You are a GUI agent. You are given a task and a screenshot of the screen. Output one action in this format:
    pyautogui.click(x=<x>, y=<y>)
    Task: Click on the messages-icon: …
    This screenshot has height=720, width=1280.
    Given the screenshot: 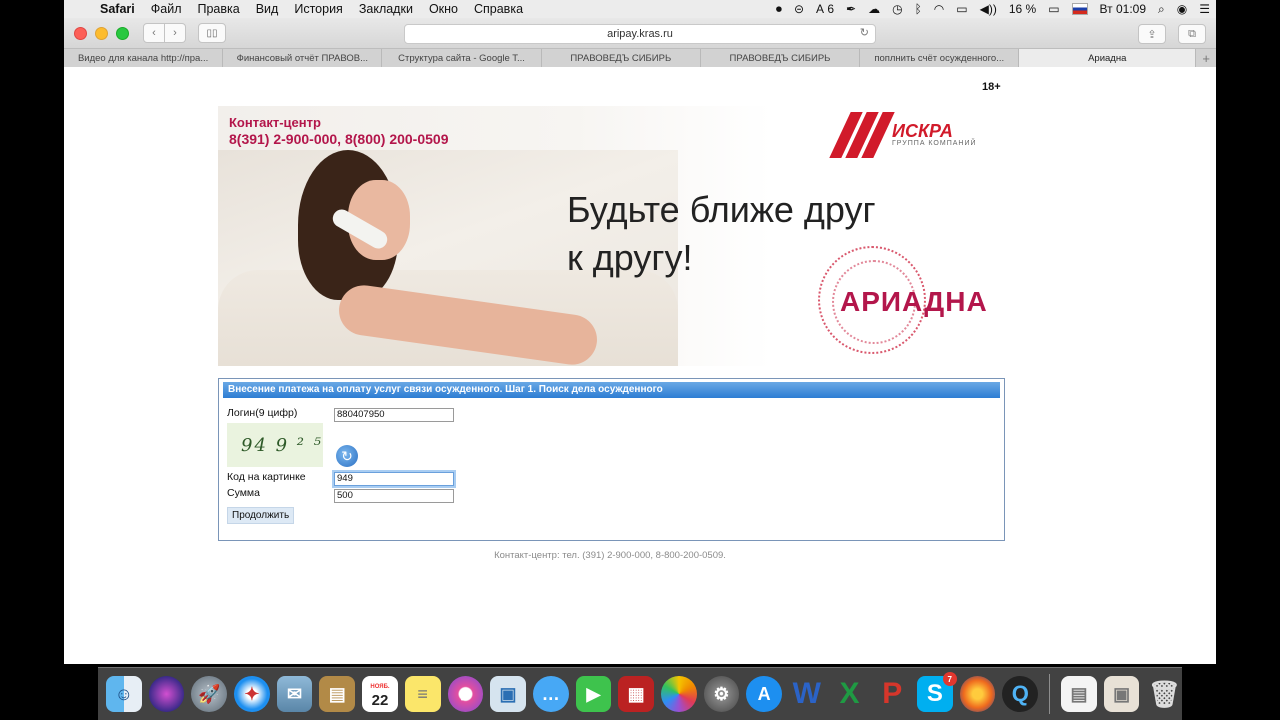 What is the action you would take?
    pyautogui.click(x=550, y=694)
    